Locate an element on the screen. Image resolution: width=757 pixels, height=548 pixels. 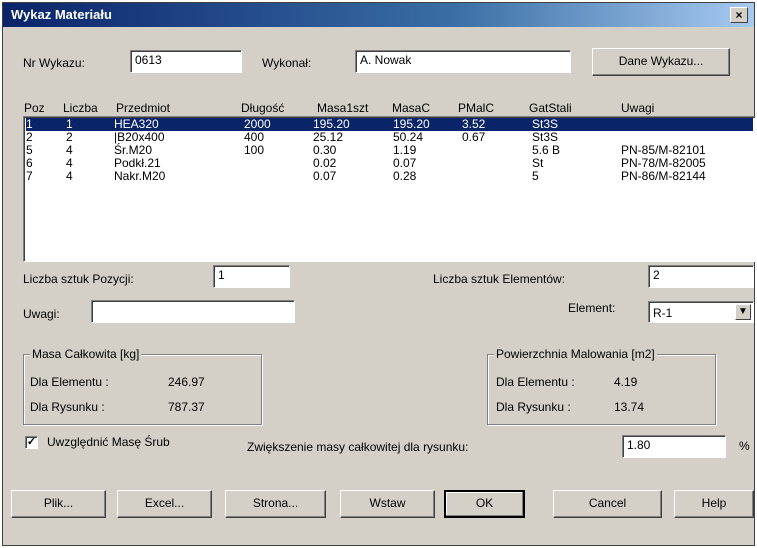
cell-uwagi: PN-86/M-82144 is located at coordinates (663, 176).